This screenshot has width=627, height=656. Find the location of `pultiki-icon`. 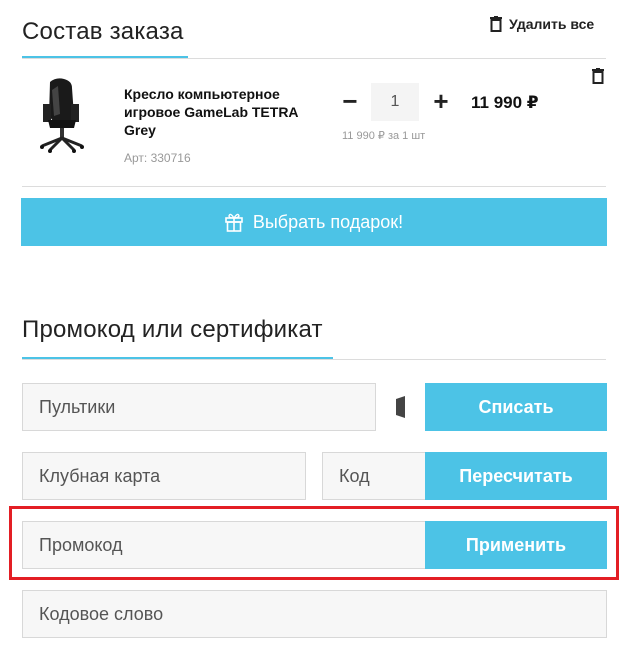

pultiki-icon is located at coordinates (400, 407).